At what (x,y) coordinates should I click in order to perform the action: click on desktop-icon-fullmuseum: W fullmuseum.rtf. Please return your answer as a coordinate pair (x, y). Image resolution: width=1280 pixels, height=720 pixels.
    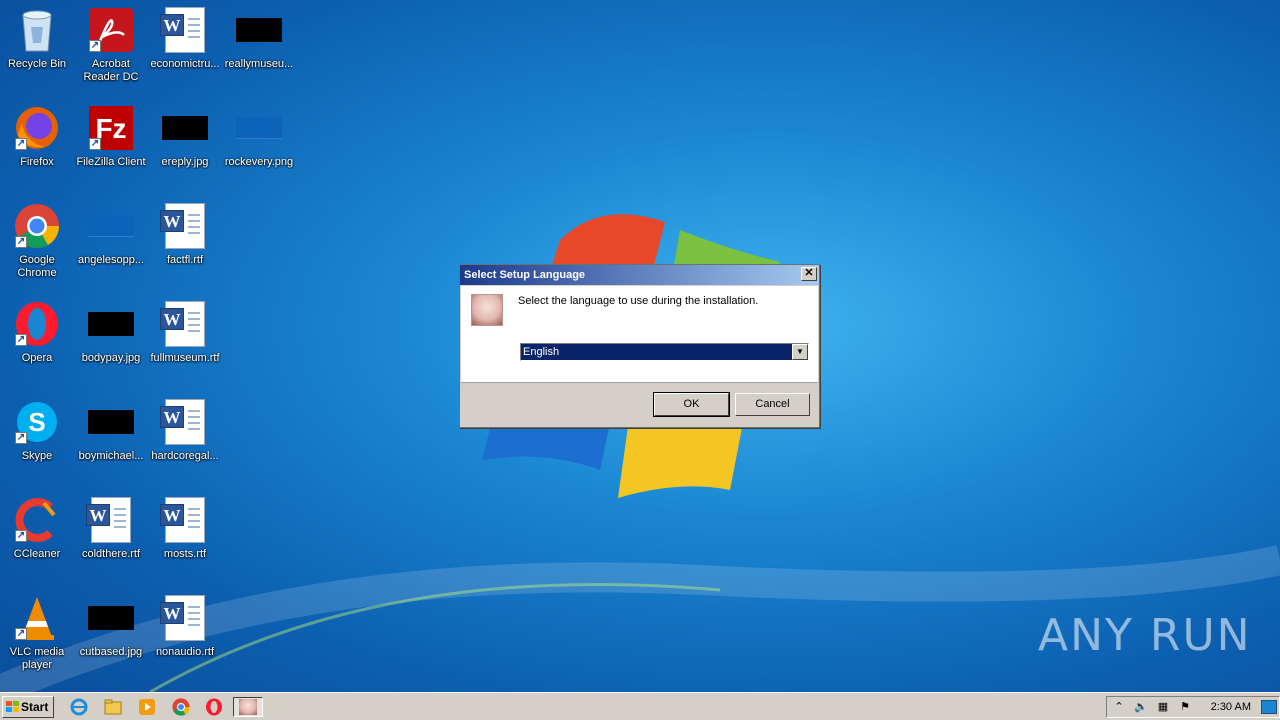
    Looking at the image, I should click on (185, 348).